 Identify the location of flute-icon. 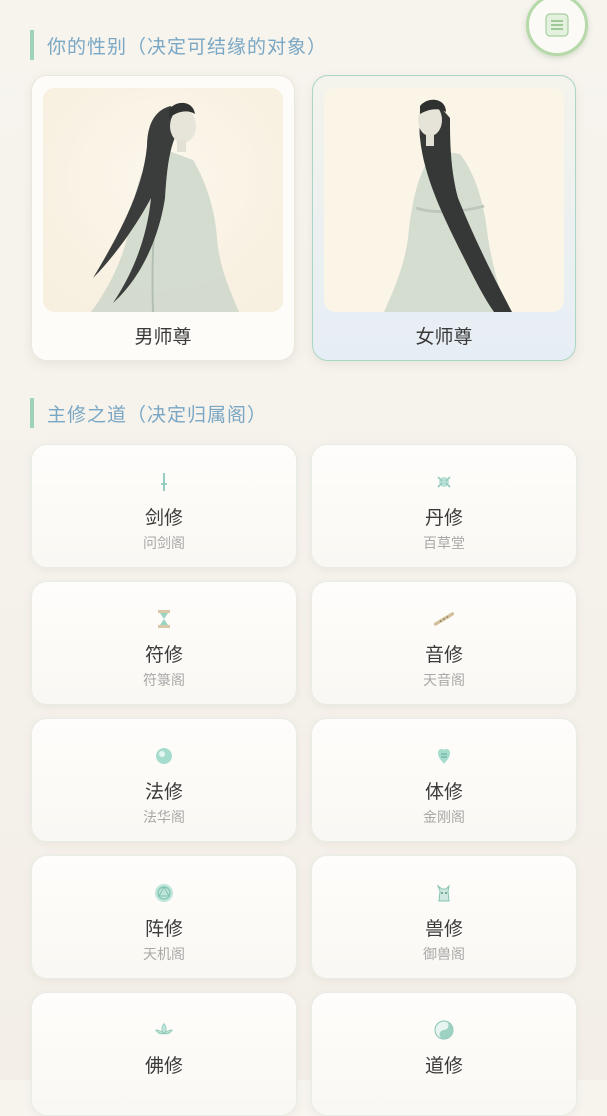
(444, 619).